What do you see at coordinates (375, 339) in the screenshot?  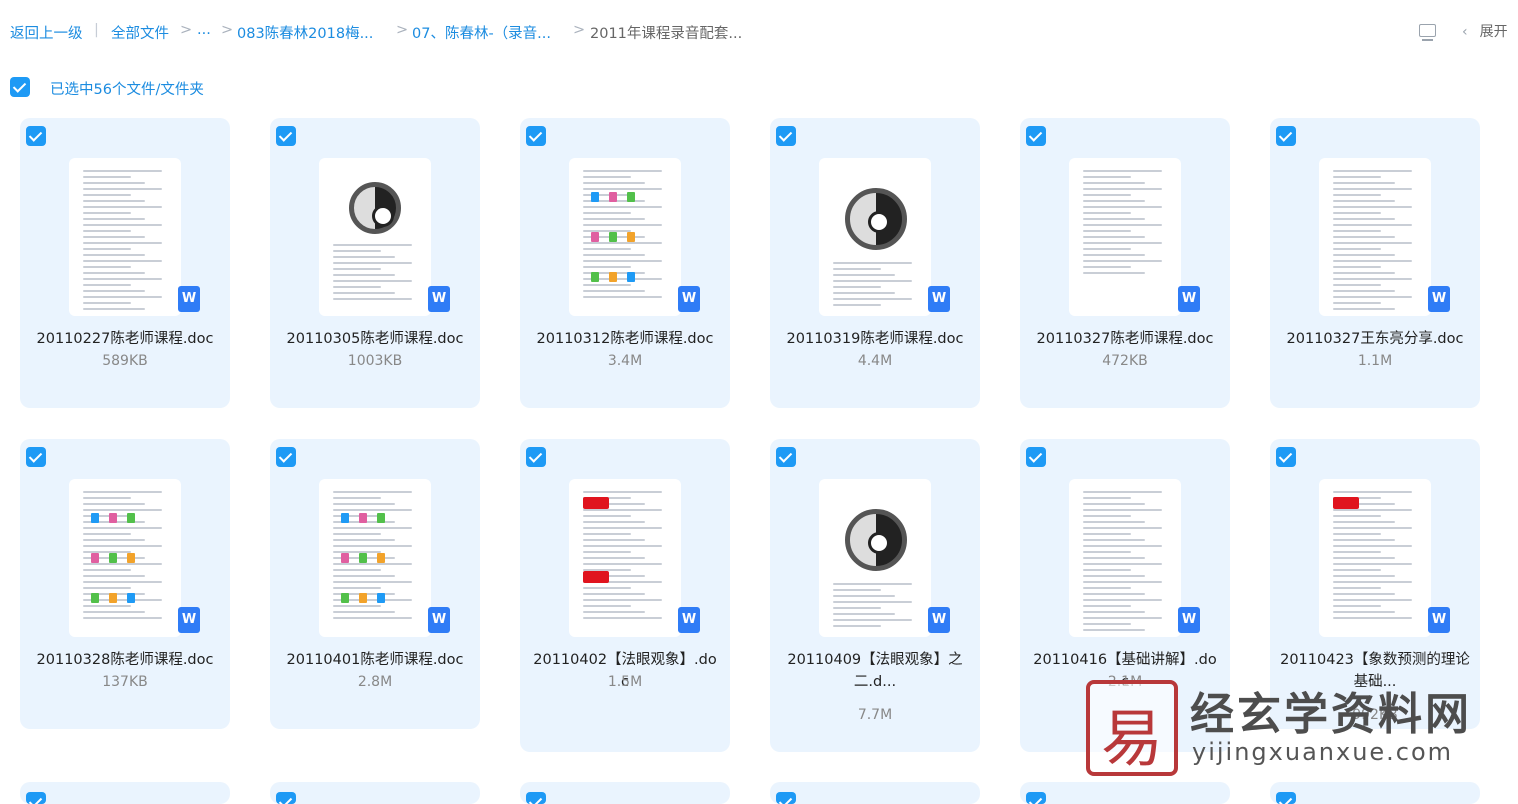 I see `file-name: 20110305陈老师课程.doc` at bounding box center [375, 339].